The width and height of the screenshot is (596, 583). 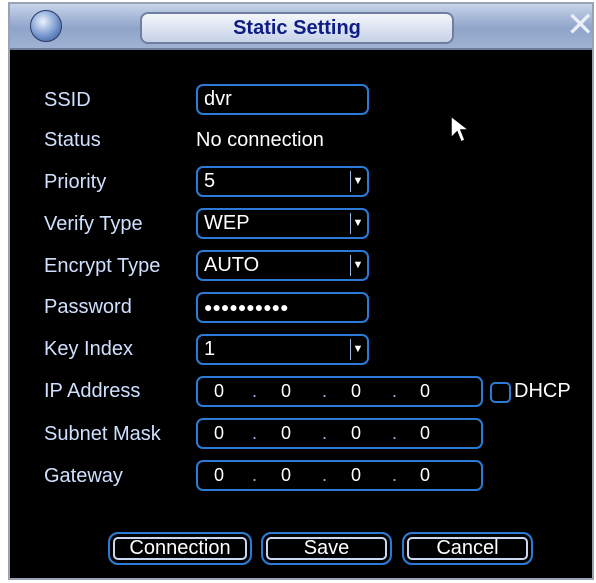 I want to click on dialog-title: Static Setting, so click(x=297, y=28).